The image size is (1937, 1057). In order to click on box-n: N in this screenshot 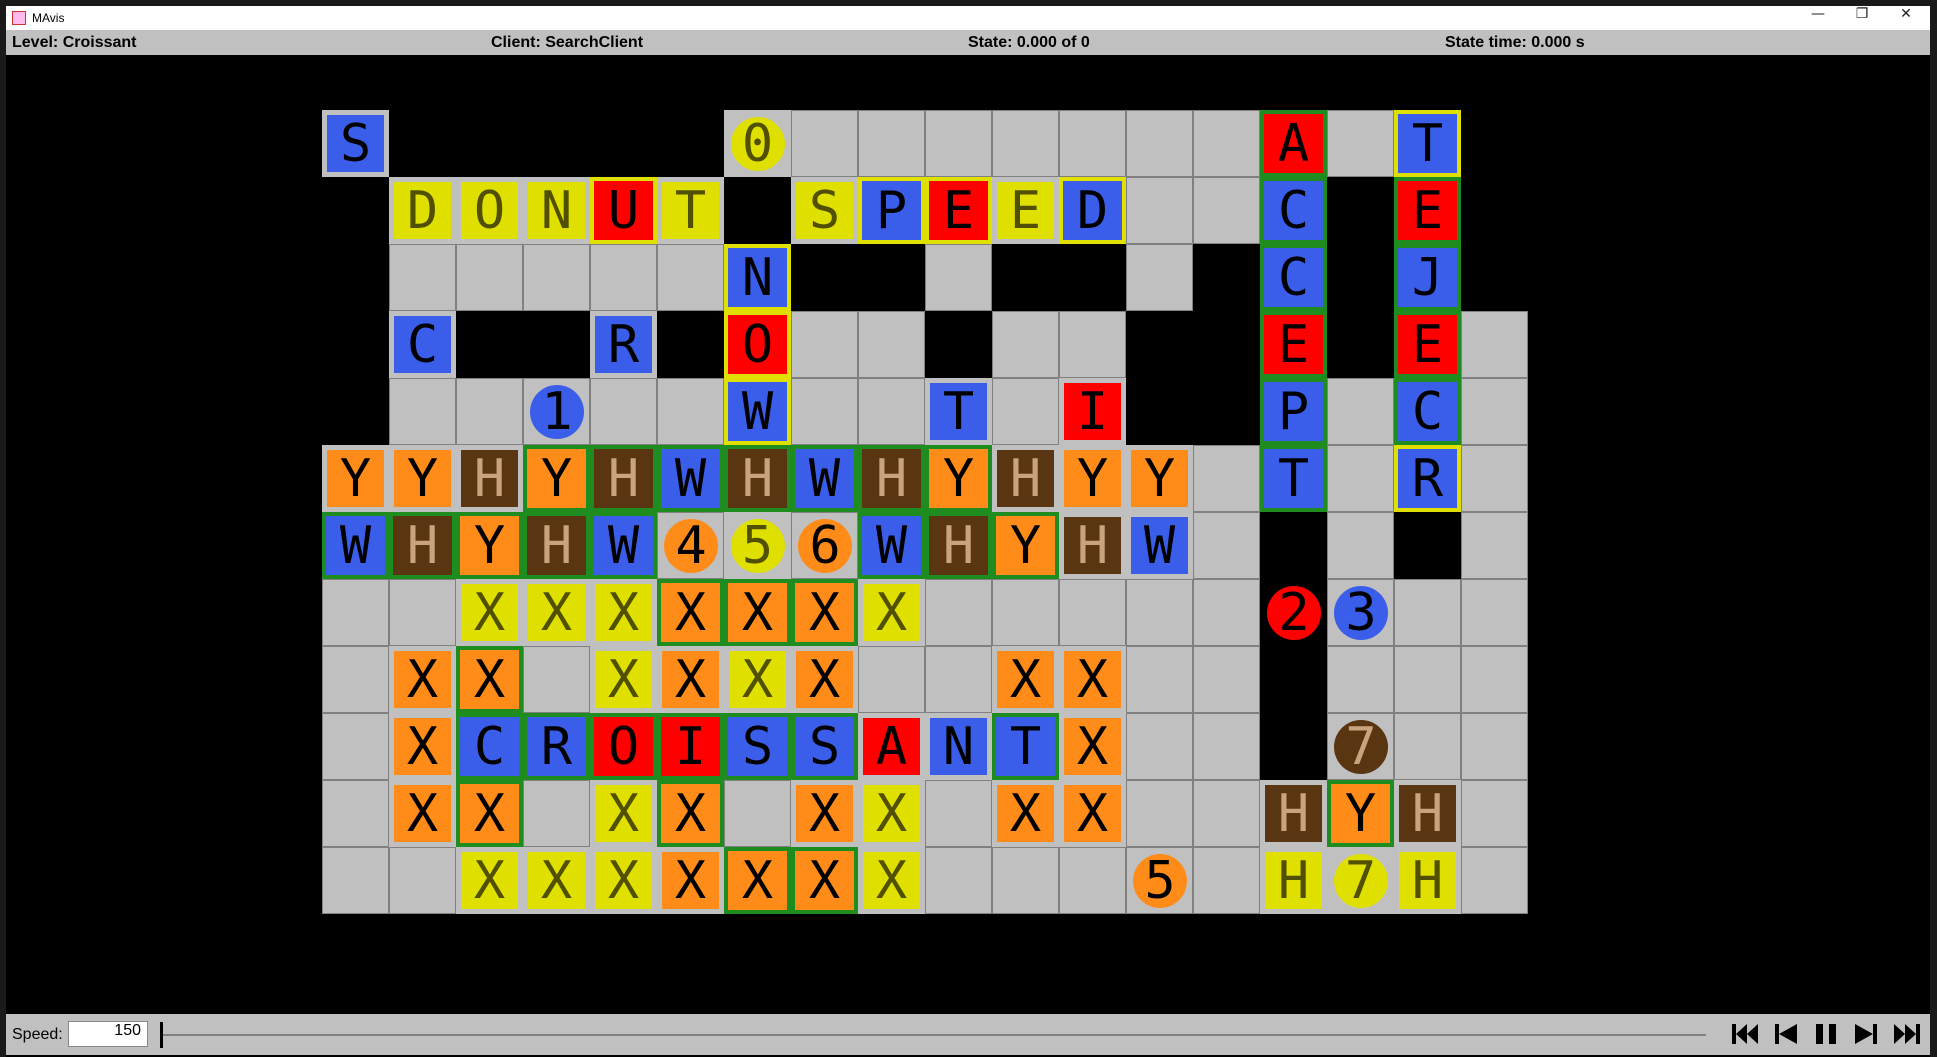, I will do `click(958, 746)`.